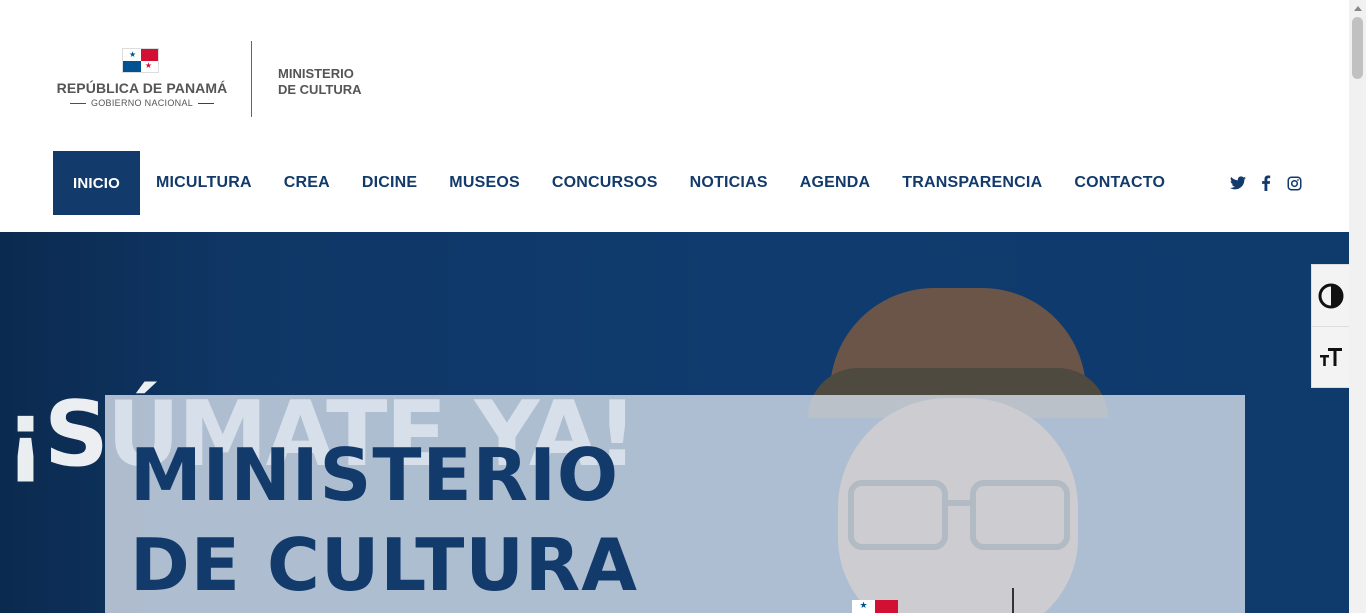 The image size is (1366, 613). Describe the element at coordinates (1119, 183) in the screenshot. I see `nav-item-contacto: CONTACTO` at that location.